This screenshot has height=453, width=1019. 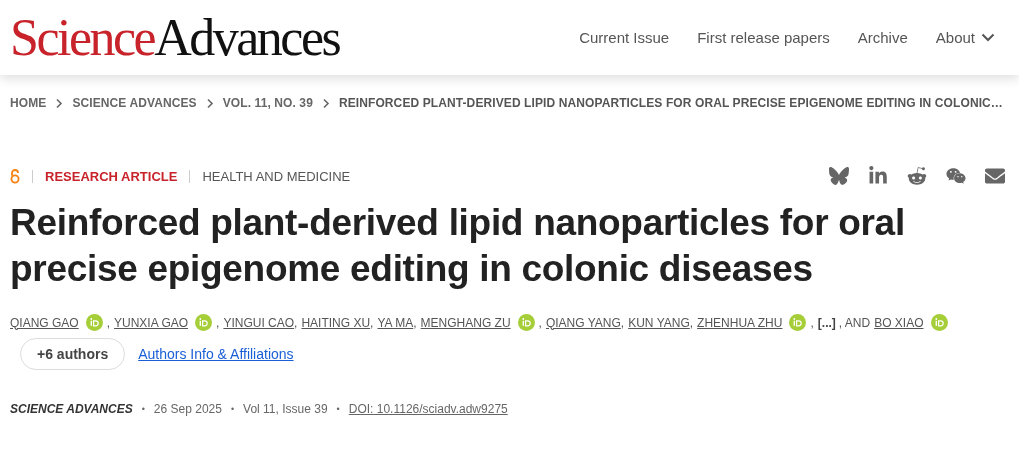 What do you see at coordinates (285, 409) in the screenshot?
I see `issue-info: Vol 11, Issue 39` at bounding box center [285, 409].